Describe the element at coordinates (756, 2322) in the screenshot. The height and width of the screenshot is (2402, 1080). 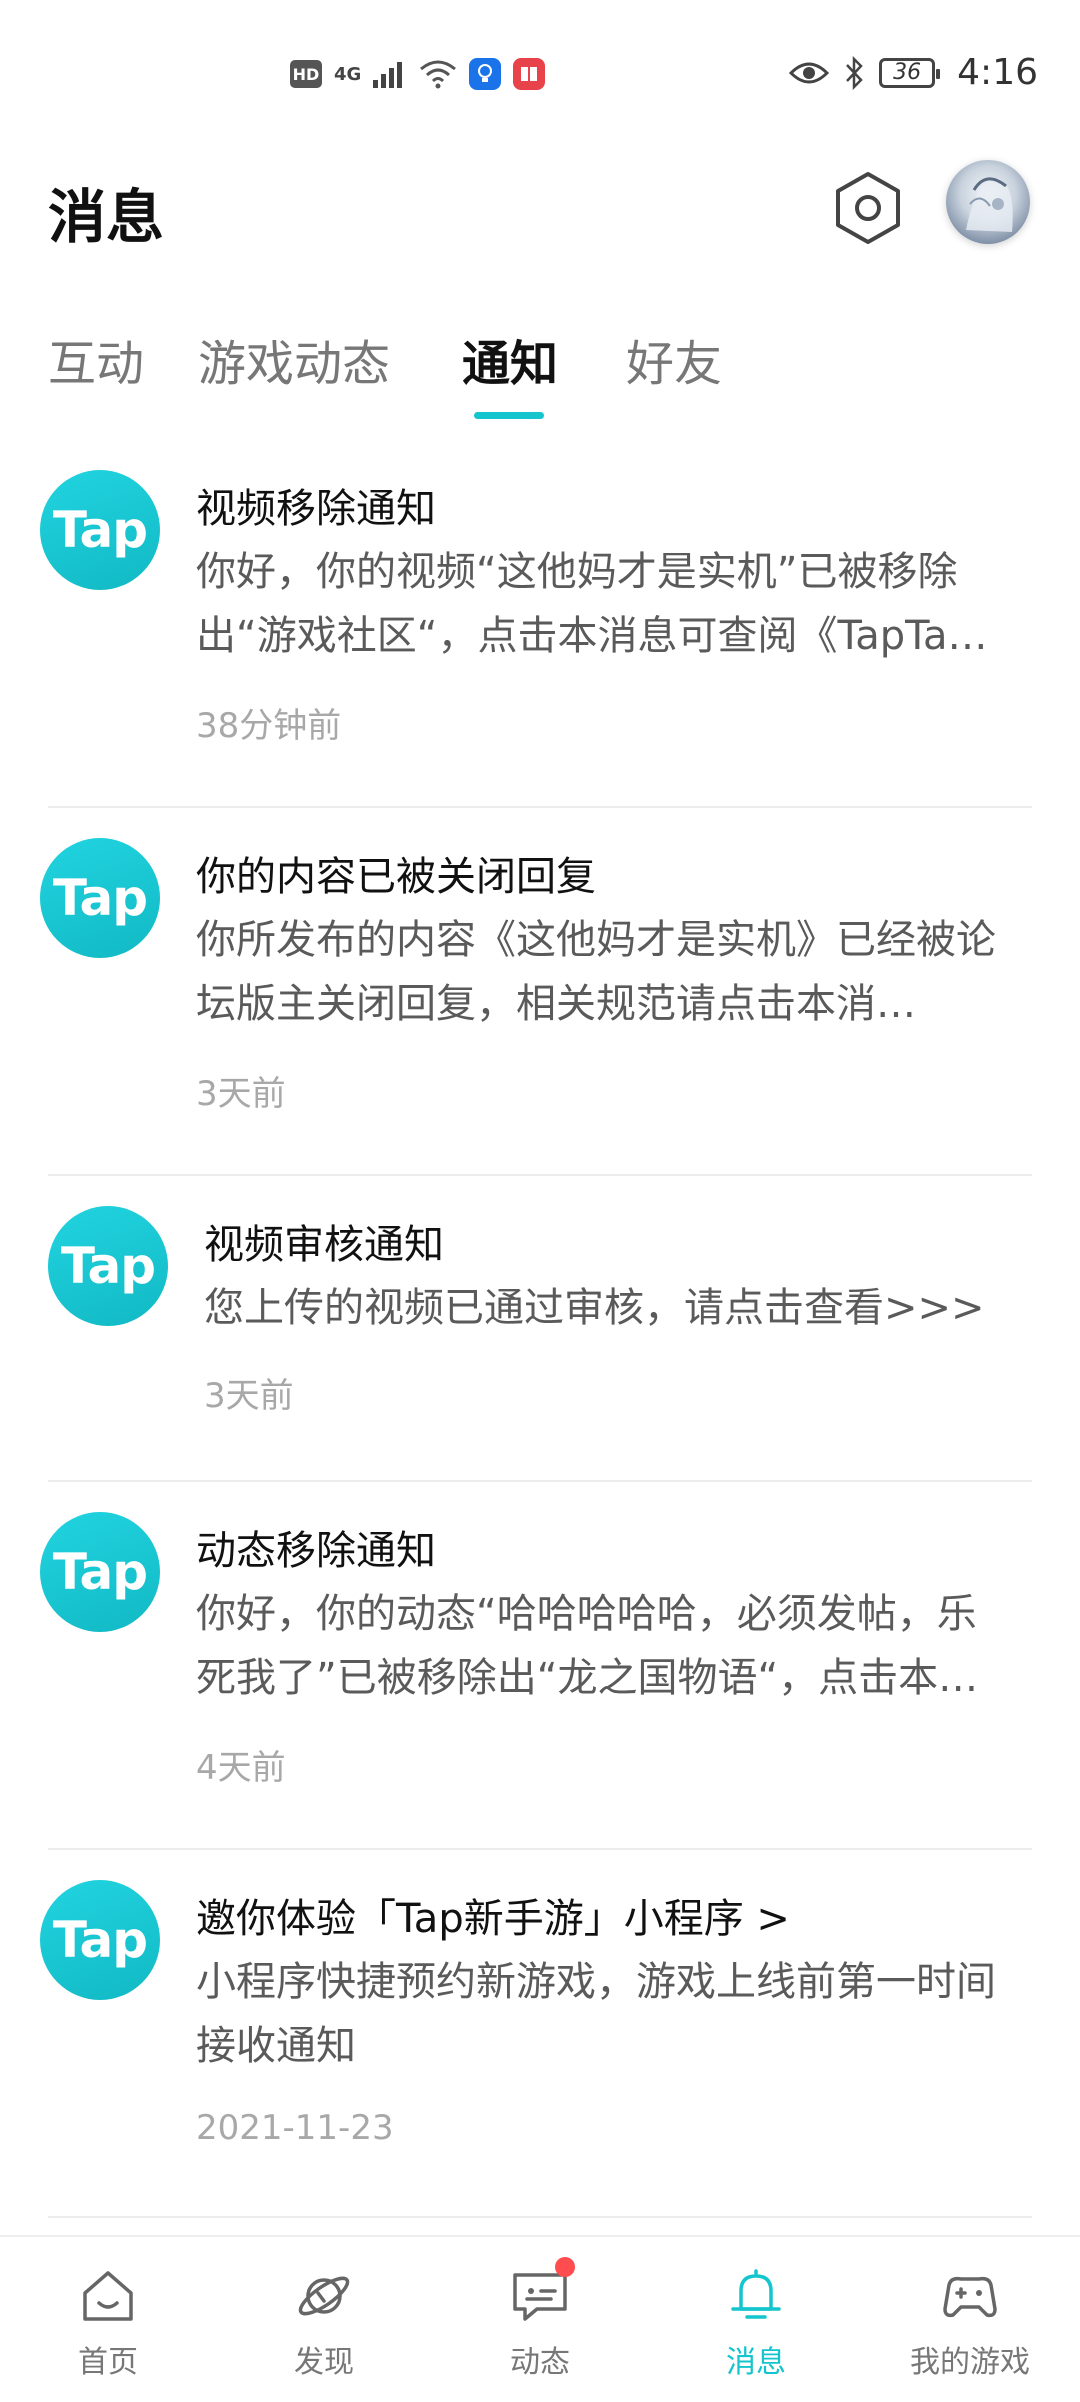
I see `nav-item-messages: 消息` at that location.